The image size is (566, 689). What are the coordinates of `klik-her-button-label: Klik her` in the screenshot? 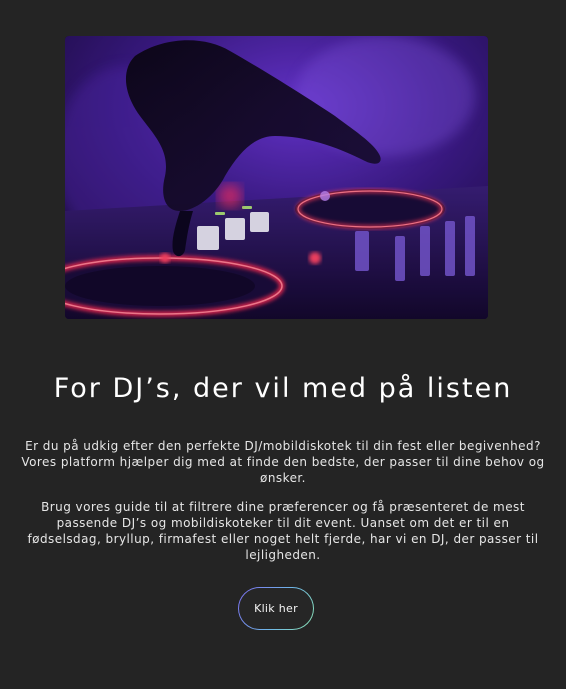 It's located at (276, 608).